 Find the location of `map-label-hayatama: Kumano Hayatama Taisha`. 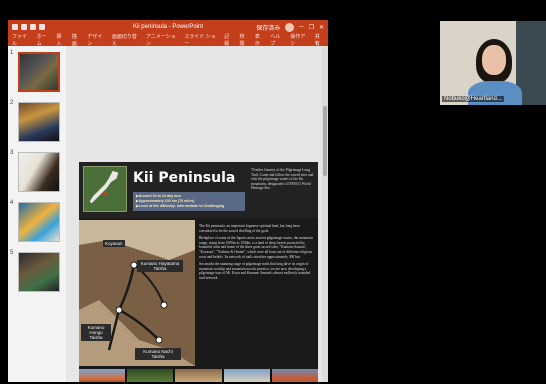

map-label-hayatama: Kumano Hayatama Taisha is located at coordinates (160, 266).